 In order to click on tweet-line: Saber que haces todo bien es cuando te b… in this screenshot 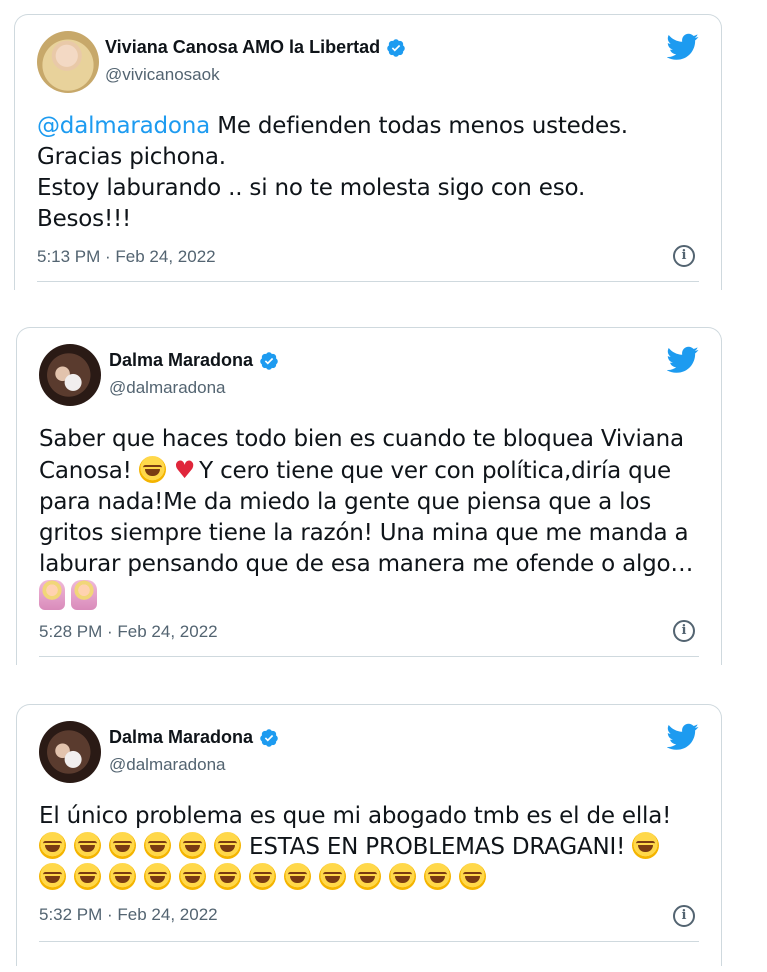, I will do `click(361, 439)`.